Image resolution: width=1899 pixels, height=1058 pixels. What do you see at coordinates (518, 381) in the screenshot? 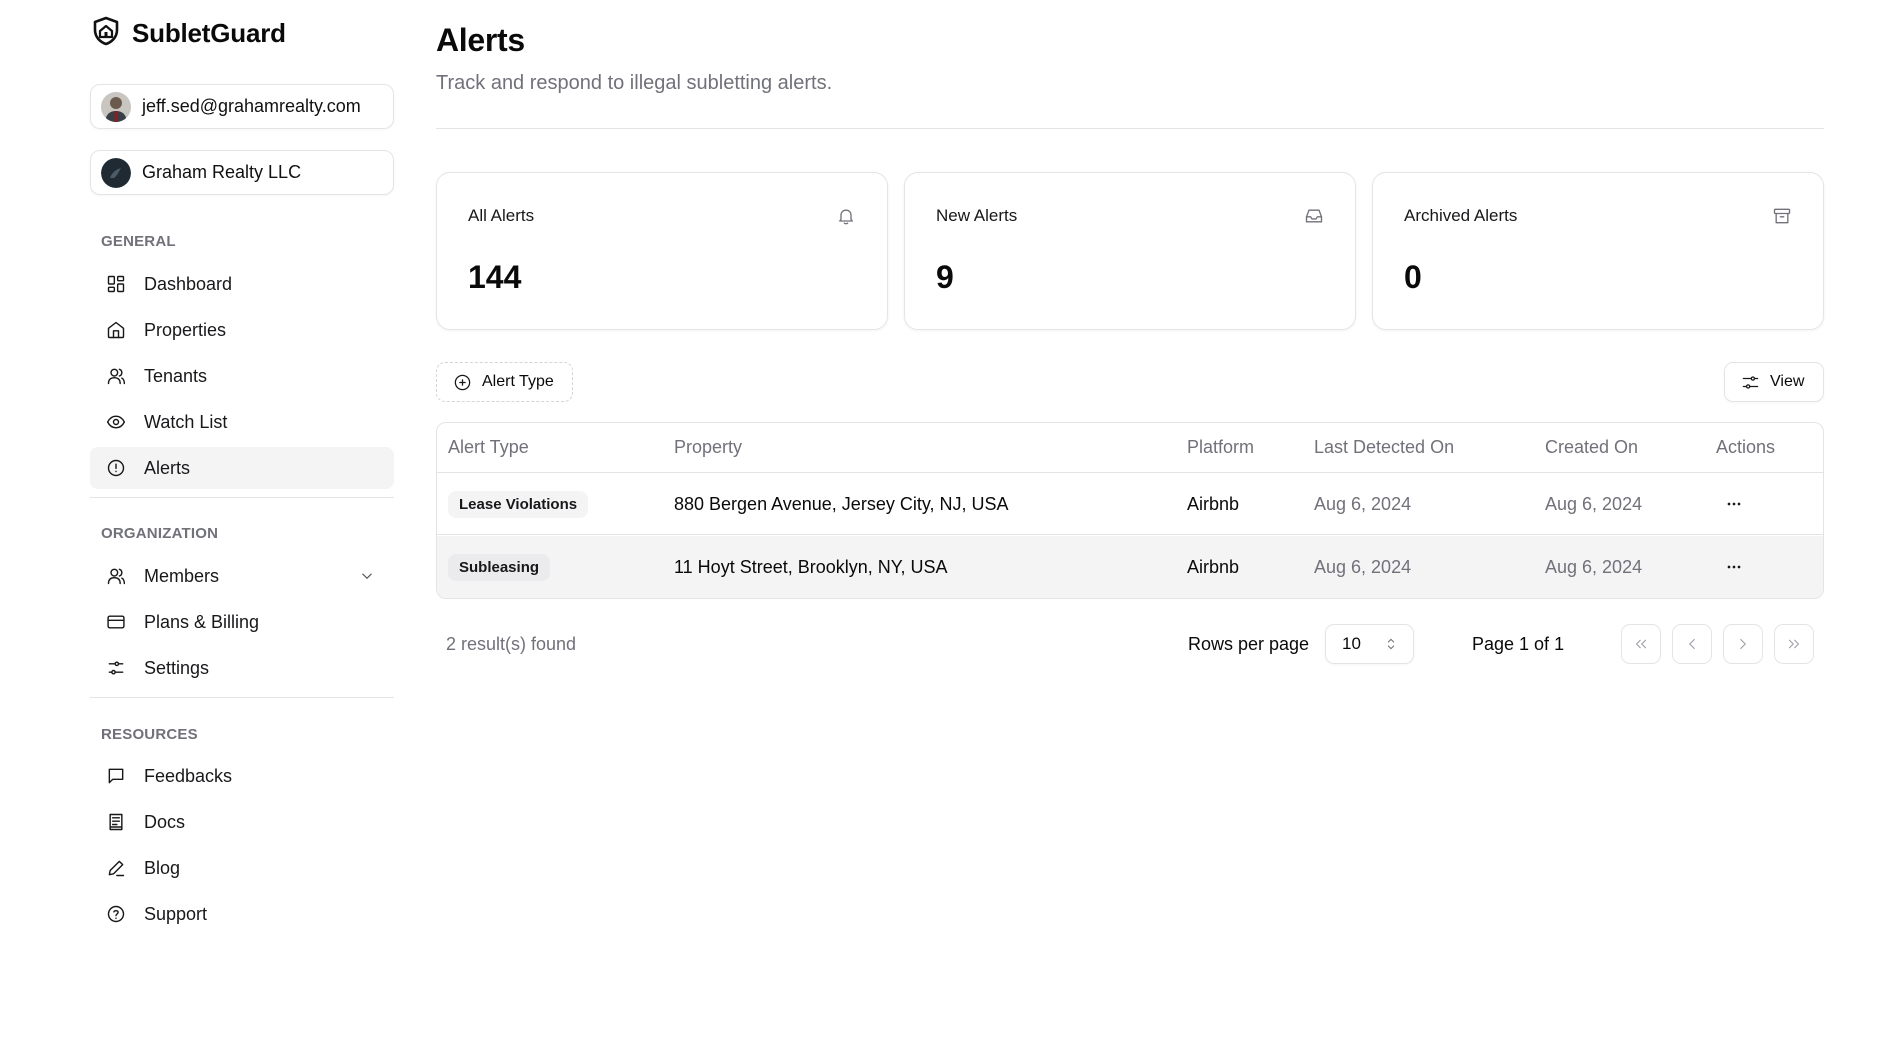
I see `filter-label: Alert Type` at bounding box center [518, 381].